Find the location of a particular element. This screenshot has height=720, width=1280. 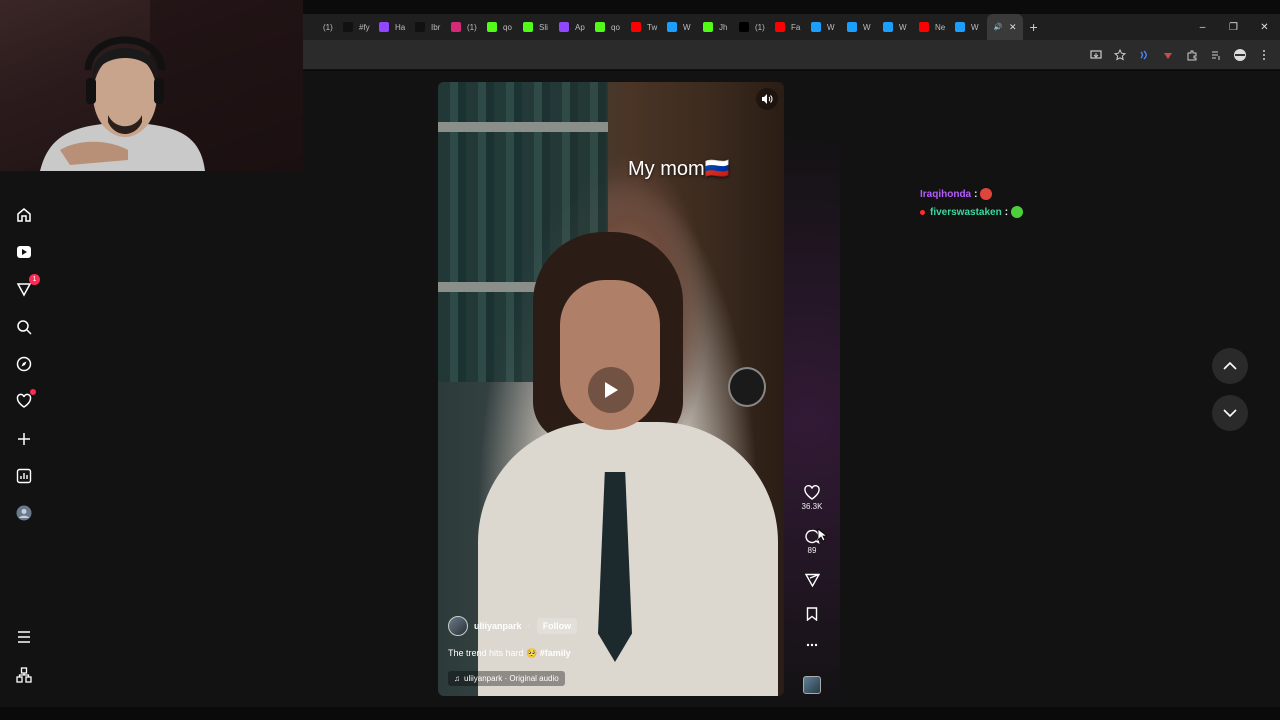

upload-icon is located at coordinates (24, 439).